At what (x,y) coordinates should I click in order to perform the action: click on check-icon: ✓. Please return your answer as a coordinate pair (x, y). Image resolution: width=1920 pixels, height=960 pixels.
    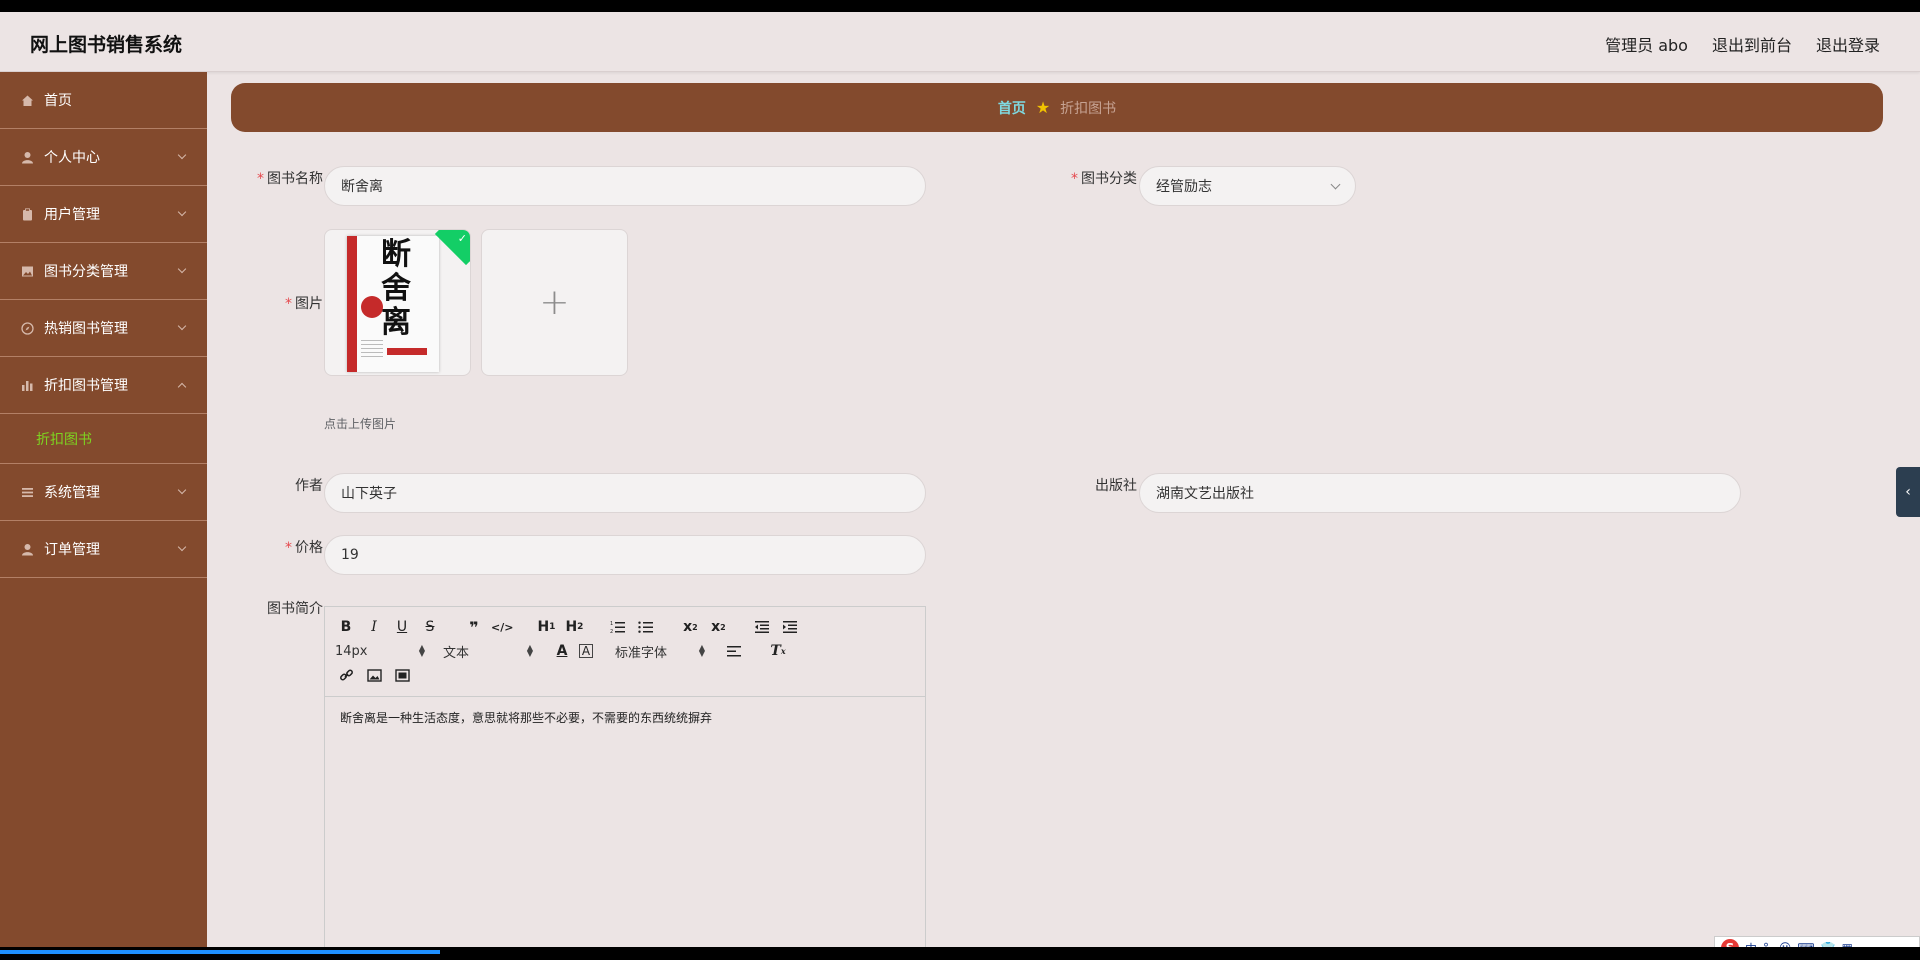
    Looking at the image, I should click on (462, 238).